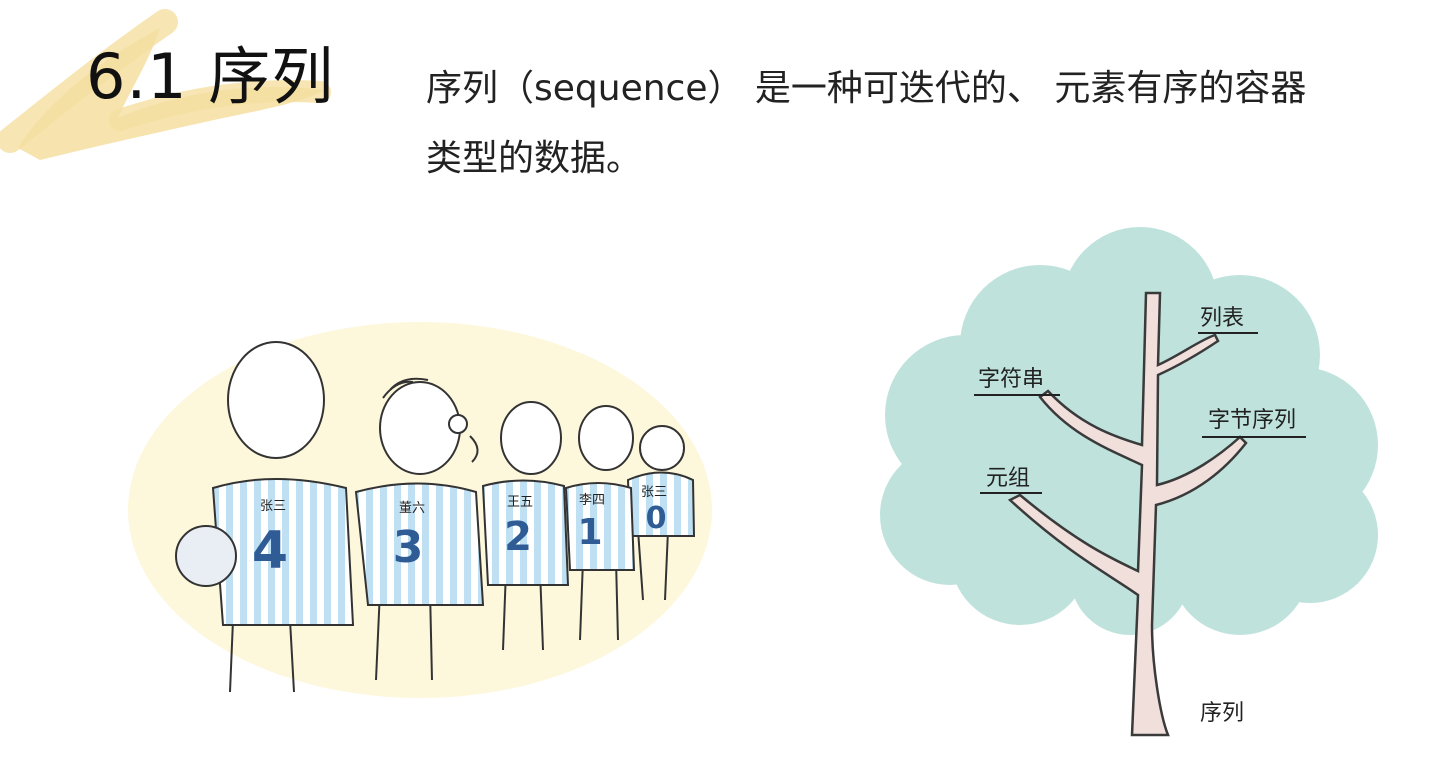 The image size is (1433, 770). I want to click on tree-label-bytes: 字节序列, so click(1252, 420).